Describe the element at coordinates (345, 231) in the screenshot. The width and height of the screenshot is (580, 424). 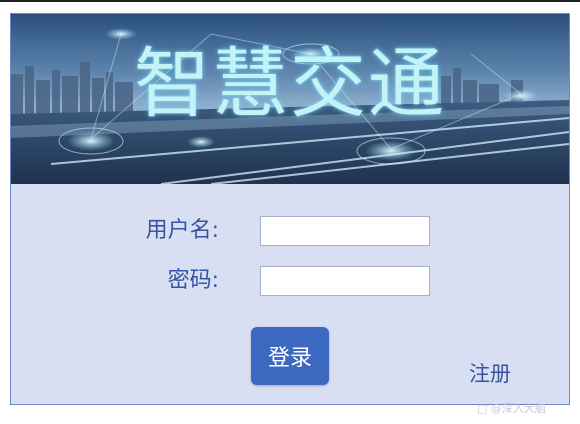
I see `username-input` at that location.